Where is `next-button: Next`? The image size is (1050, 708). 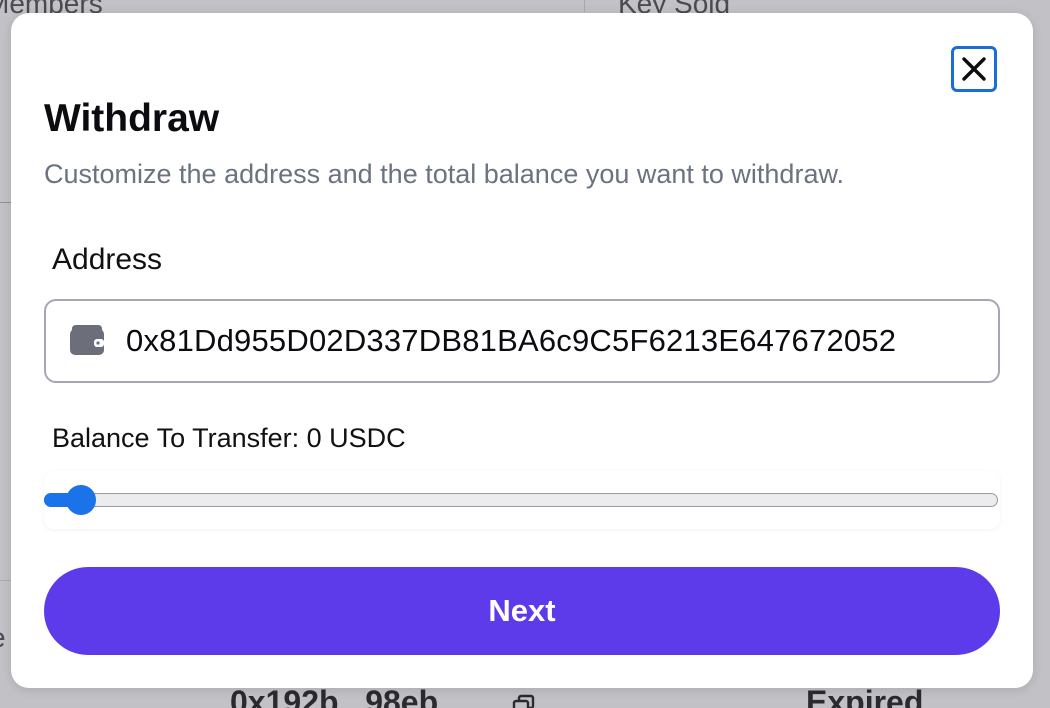
next-button: Next is located at coordinates (522, 611).